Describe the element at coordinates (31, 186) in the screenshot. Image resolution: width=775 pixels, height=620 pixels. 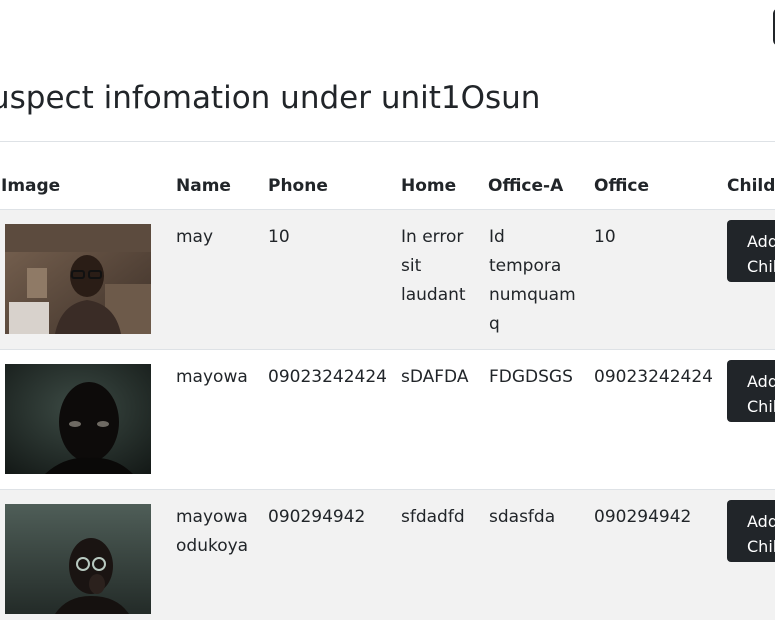
I see `column-header-image: Image` at that location.